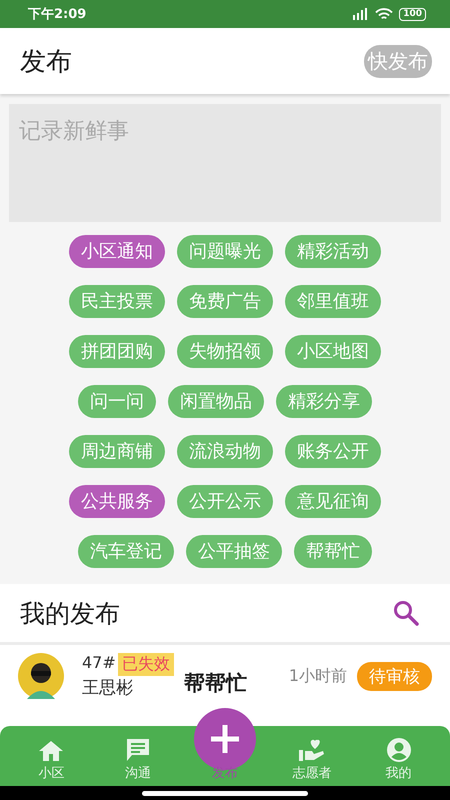 The image size is (450, 800). I want to click on post-input-field: 记录新鲜事, so click(225, 163).